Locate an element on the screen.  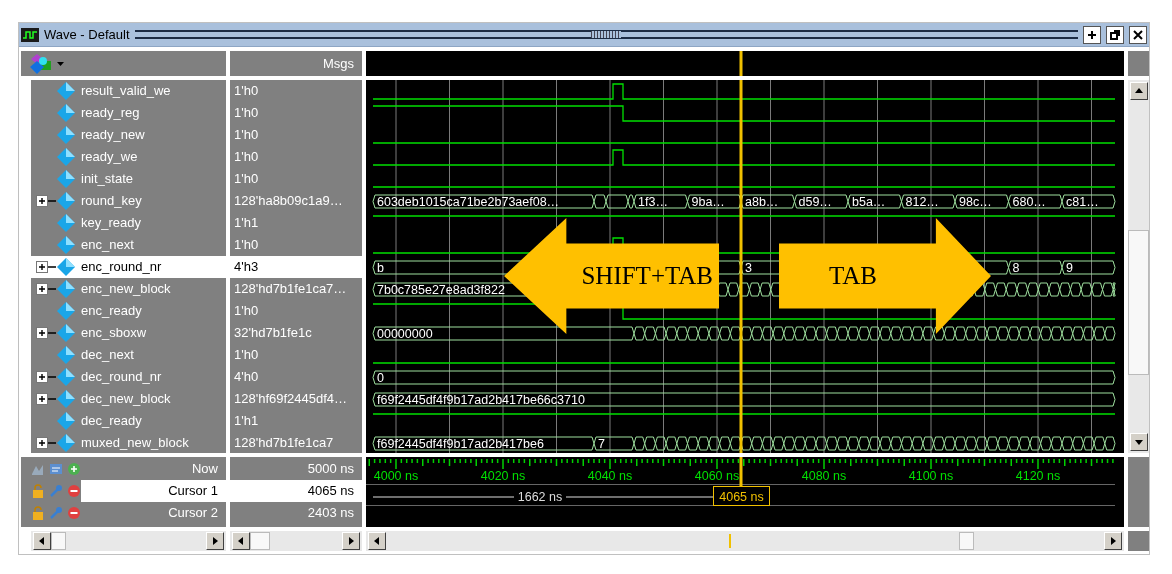
bus-value-label: 00000000 is located at coordinates (405, 334).